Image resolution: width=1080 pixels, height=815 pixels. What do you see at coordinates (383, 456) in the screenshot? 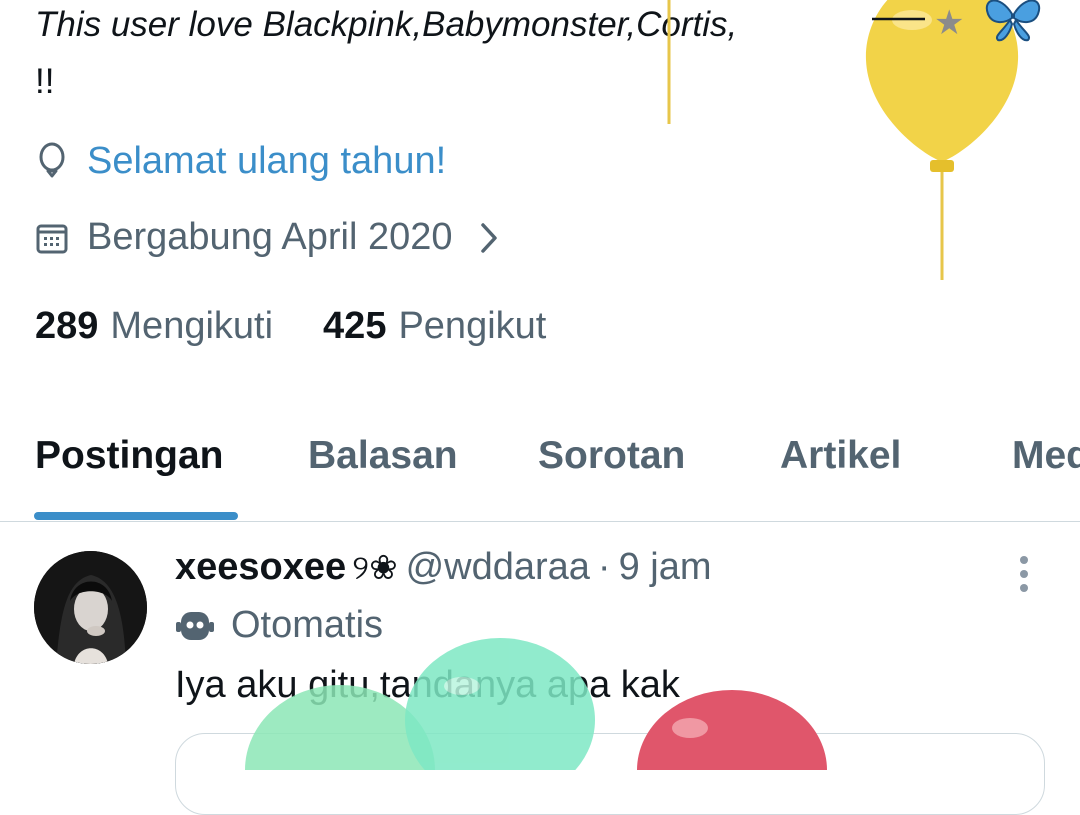
I see `tab-balasan: Balasan` at bounding box center [383, 456].